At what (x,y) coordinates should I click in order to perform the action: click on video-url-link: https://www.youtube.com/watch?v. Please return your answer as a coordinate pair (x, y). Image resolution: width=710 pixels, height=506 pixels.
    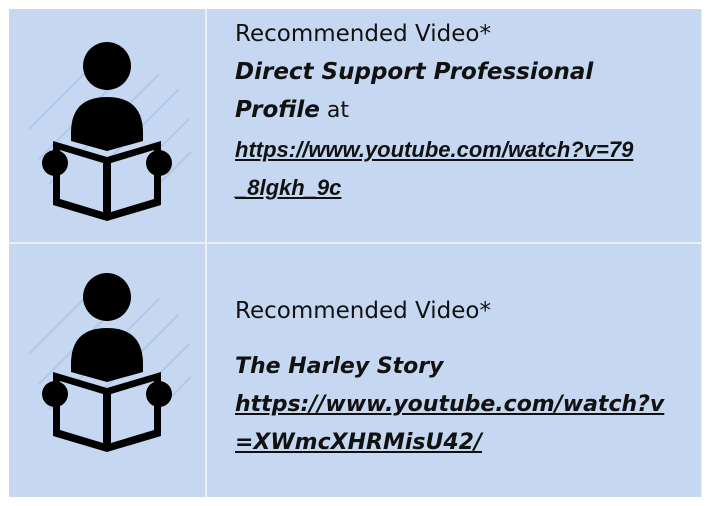
    Looking at the image, I should click on (465, 405).